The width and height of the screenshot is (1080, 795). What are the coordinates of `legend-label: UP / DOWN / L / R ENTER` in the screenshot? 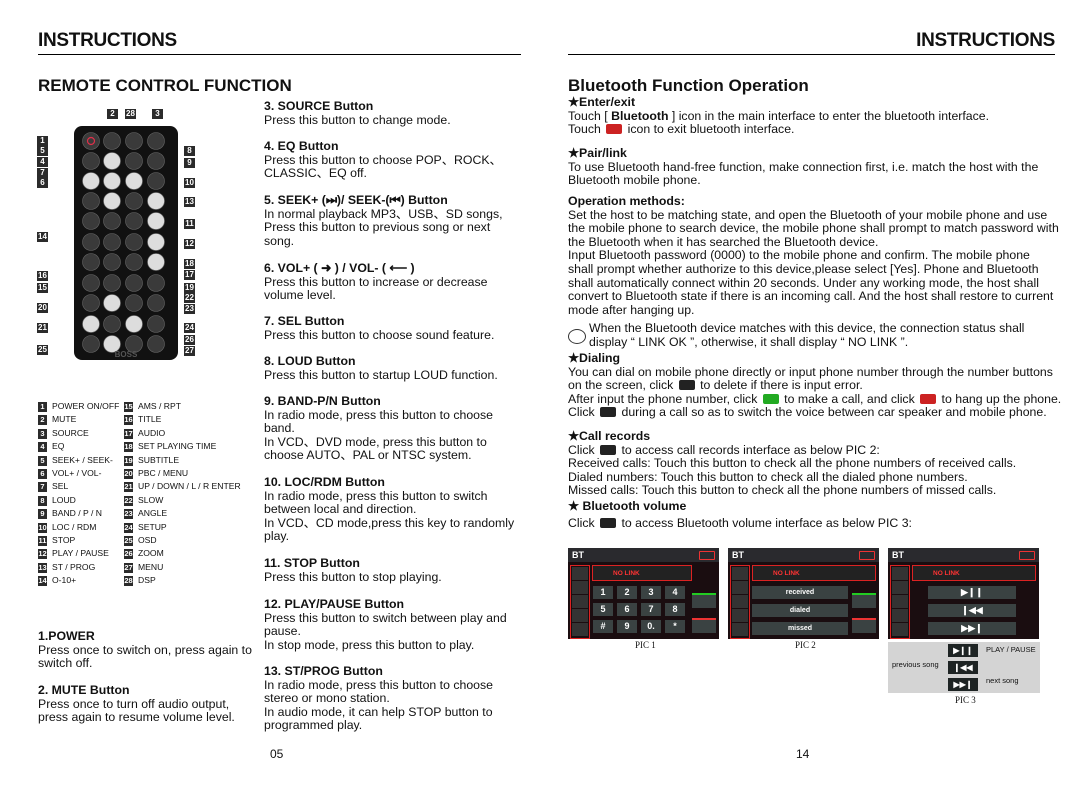 It's located at (189, 486).